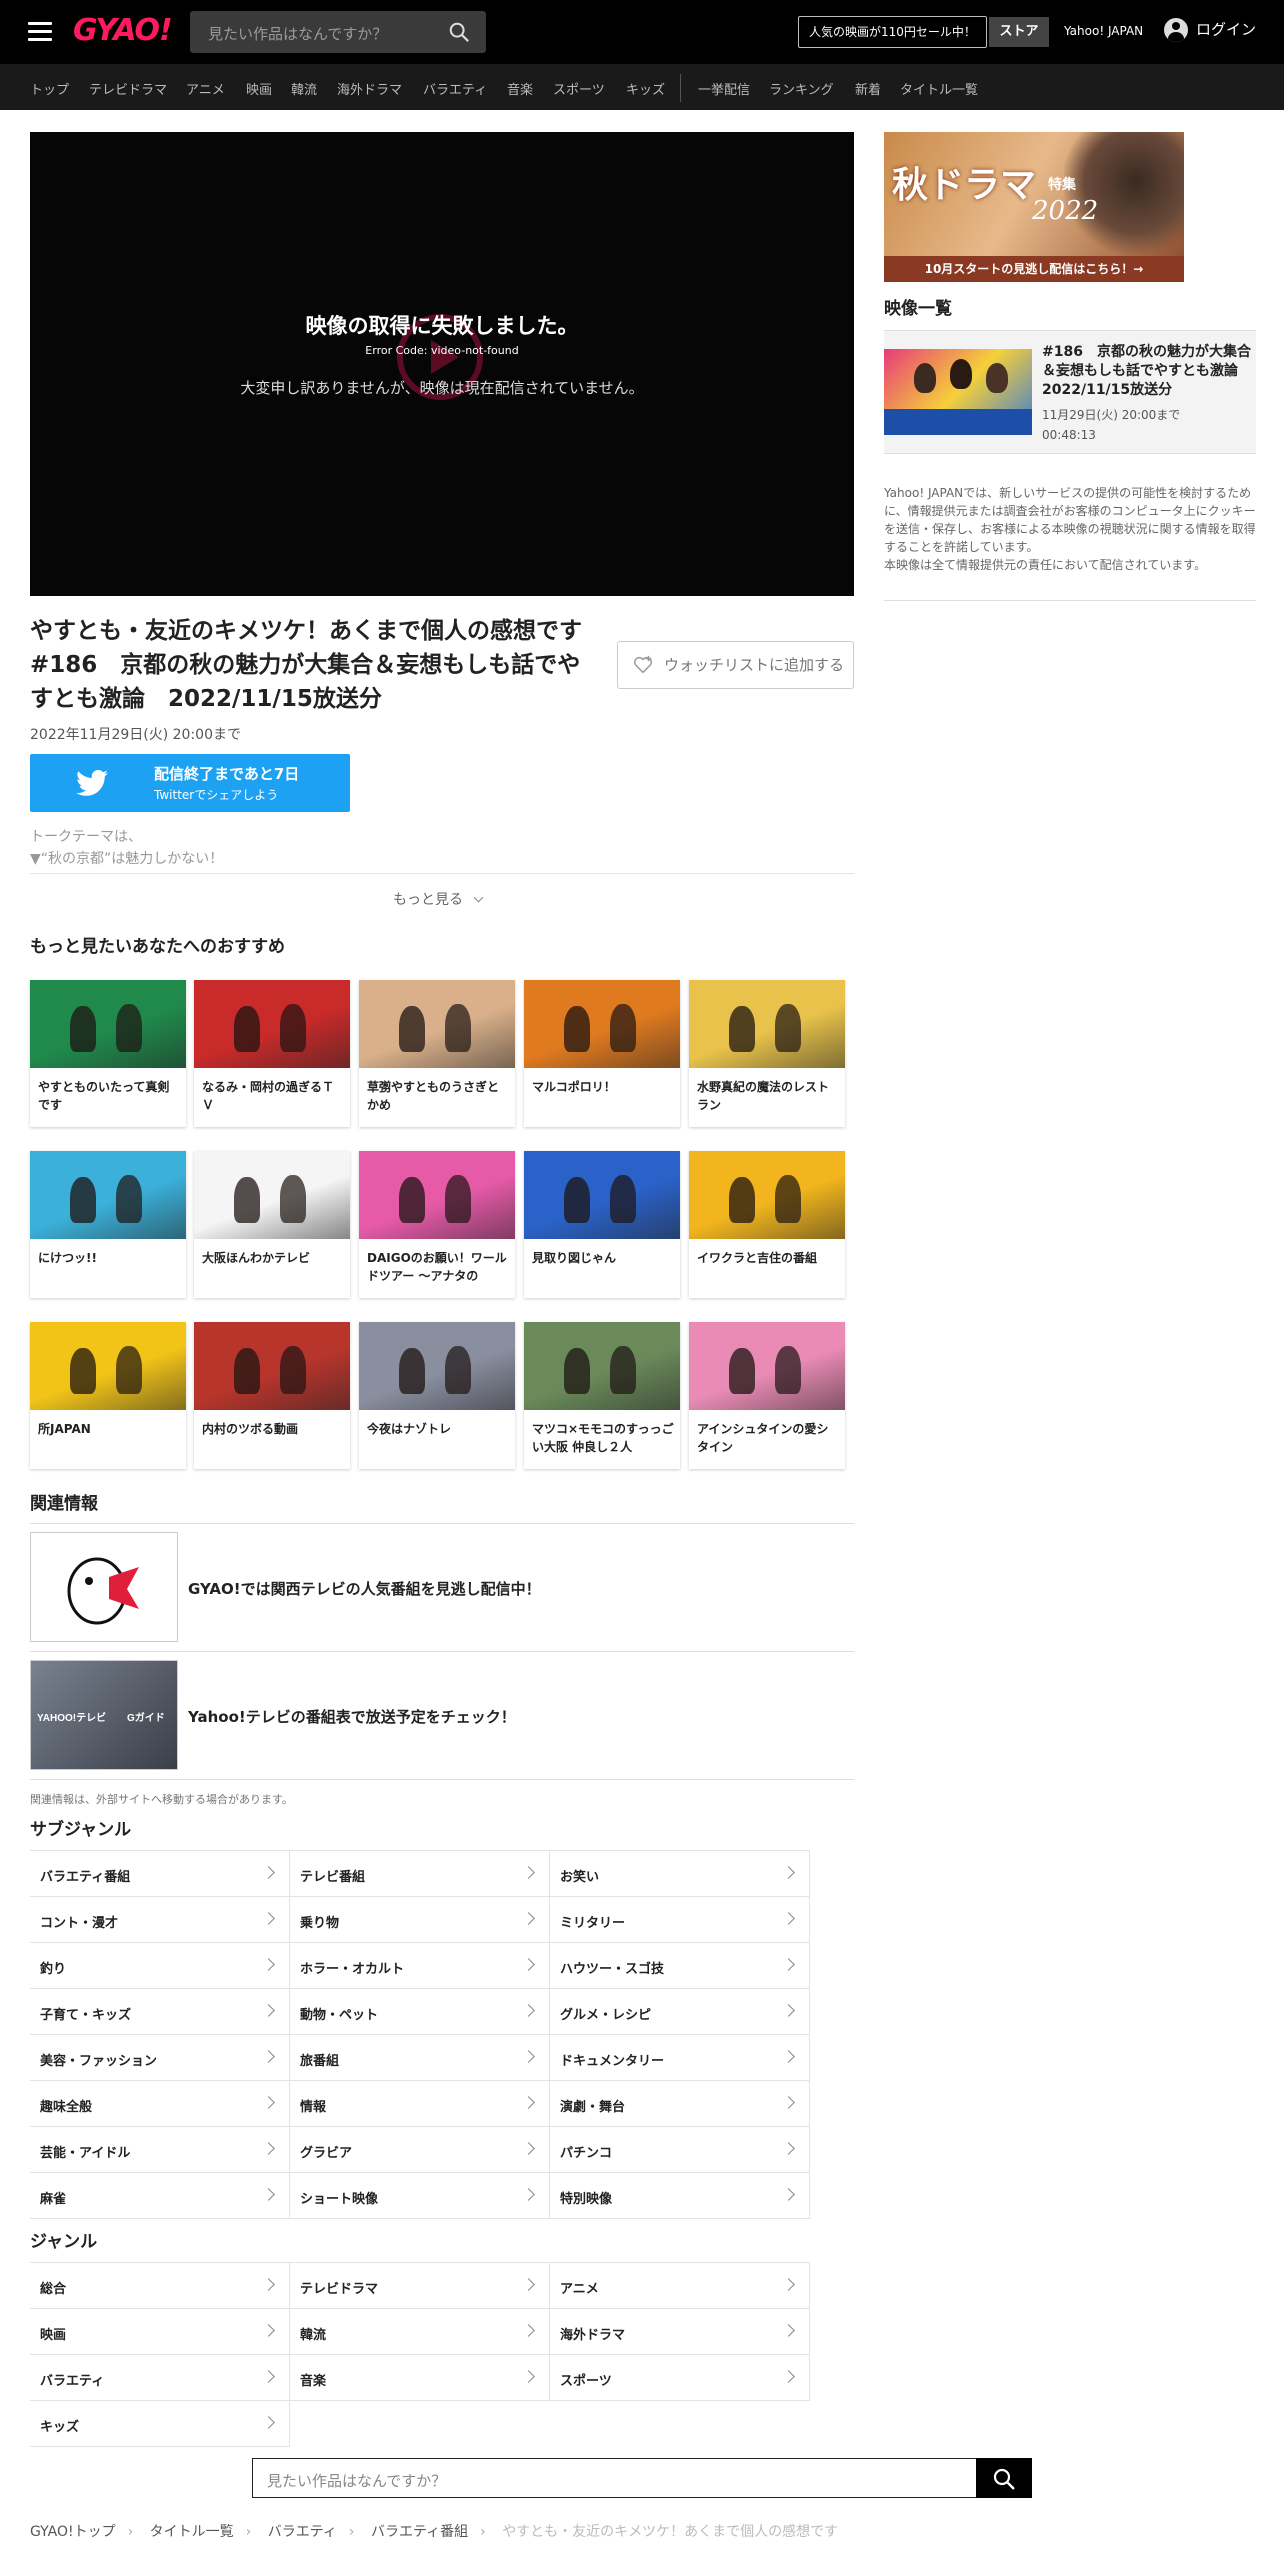  What do you see at coordinates (1019, 32) in the screenshot?
I see `store-button: ストア` at bounding box center [1019, 32].